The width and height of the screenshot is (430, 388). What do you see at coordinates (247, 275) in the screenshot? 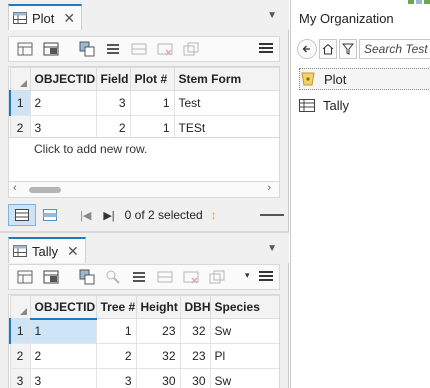
I see `more-tools-icon: ▾` at bounding box center [247, 275].